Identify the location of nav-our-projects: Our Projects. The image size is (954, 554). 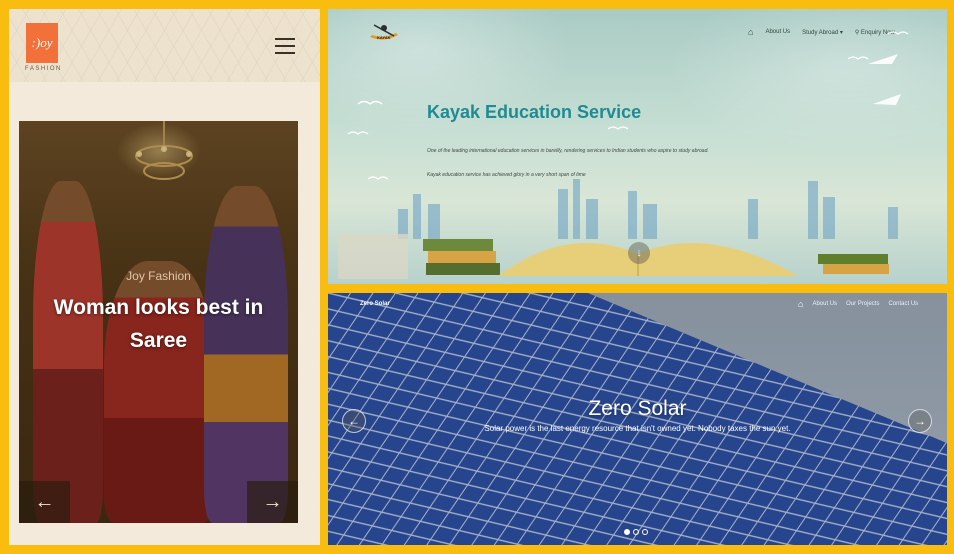
(862, 304).